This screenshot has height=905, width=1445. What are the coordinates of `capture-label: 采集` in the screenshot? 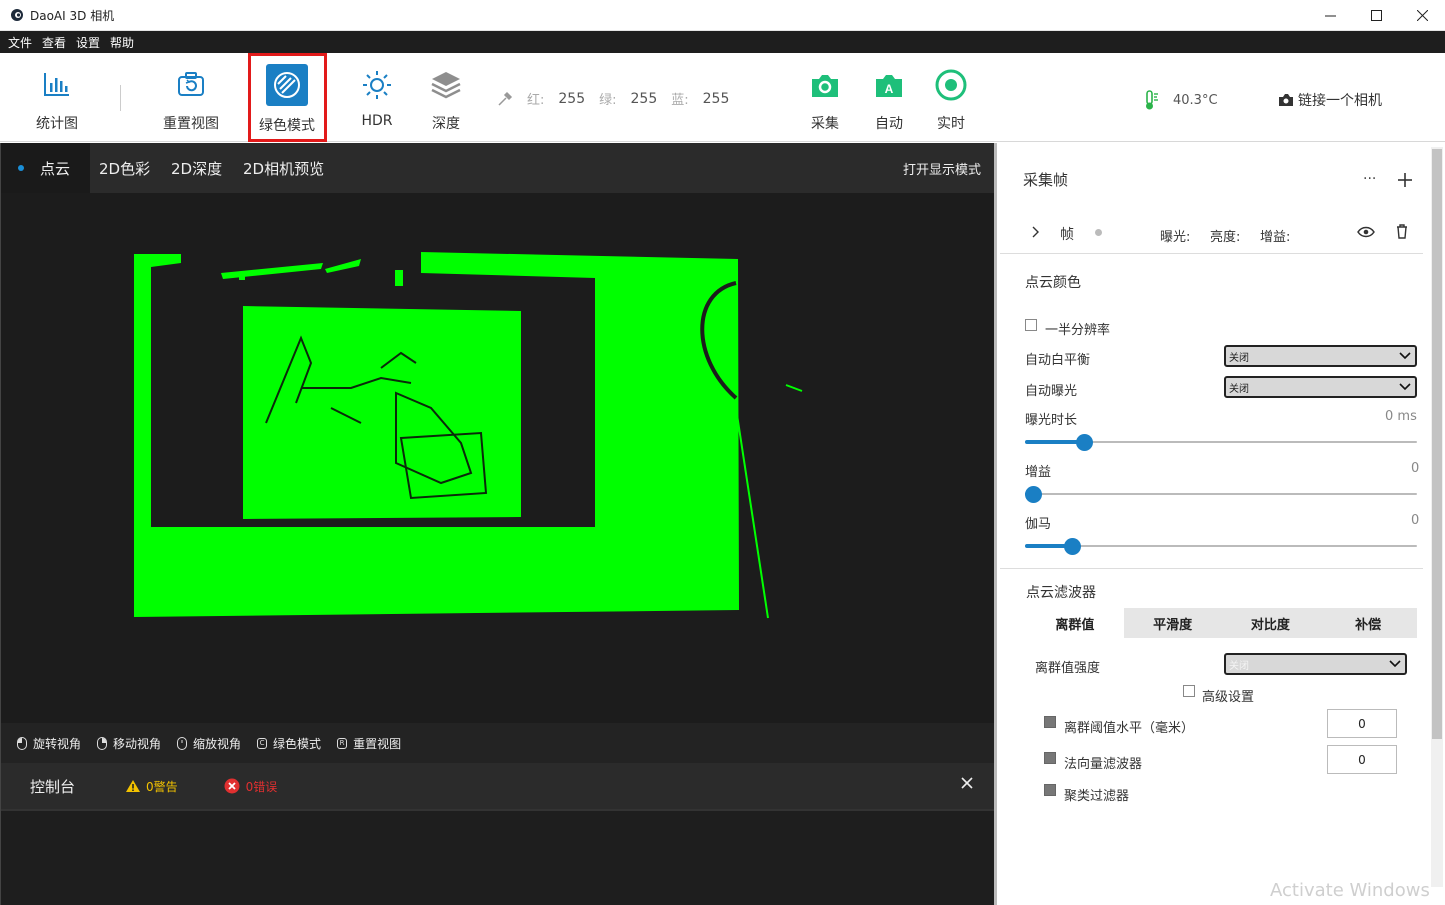 It's located at (825, 124).